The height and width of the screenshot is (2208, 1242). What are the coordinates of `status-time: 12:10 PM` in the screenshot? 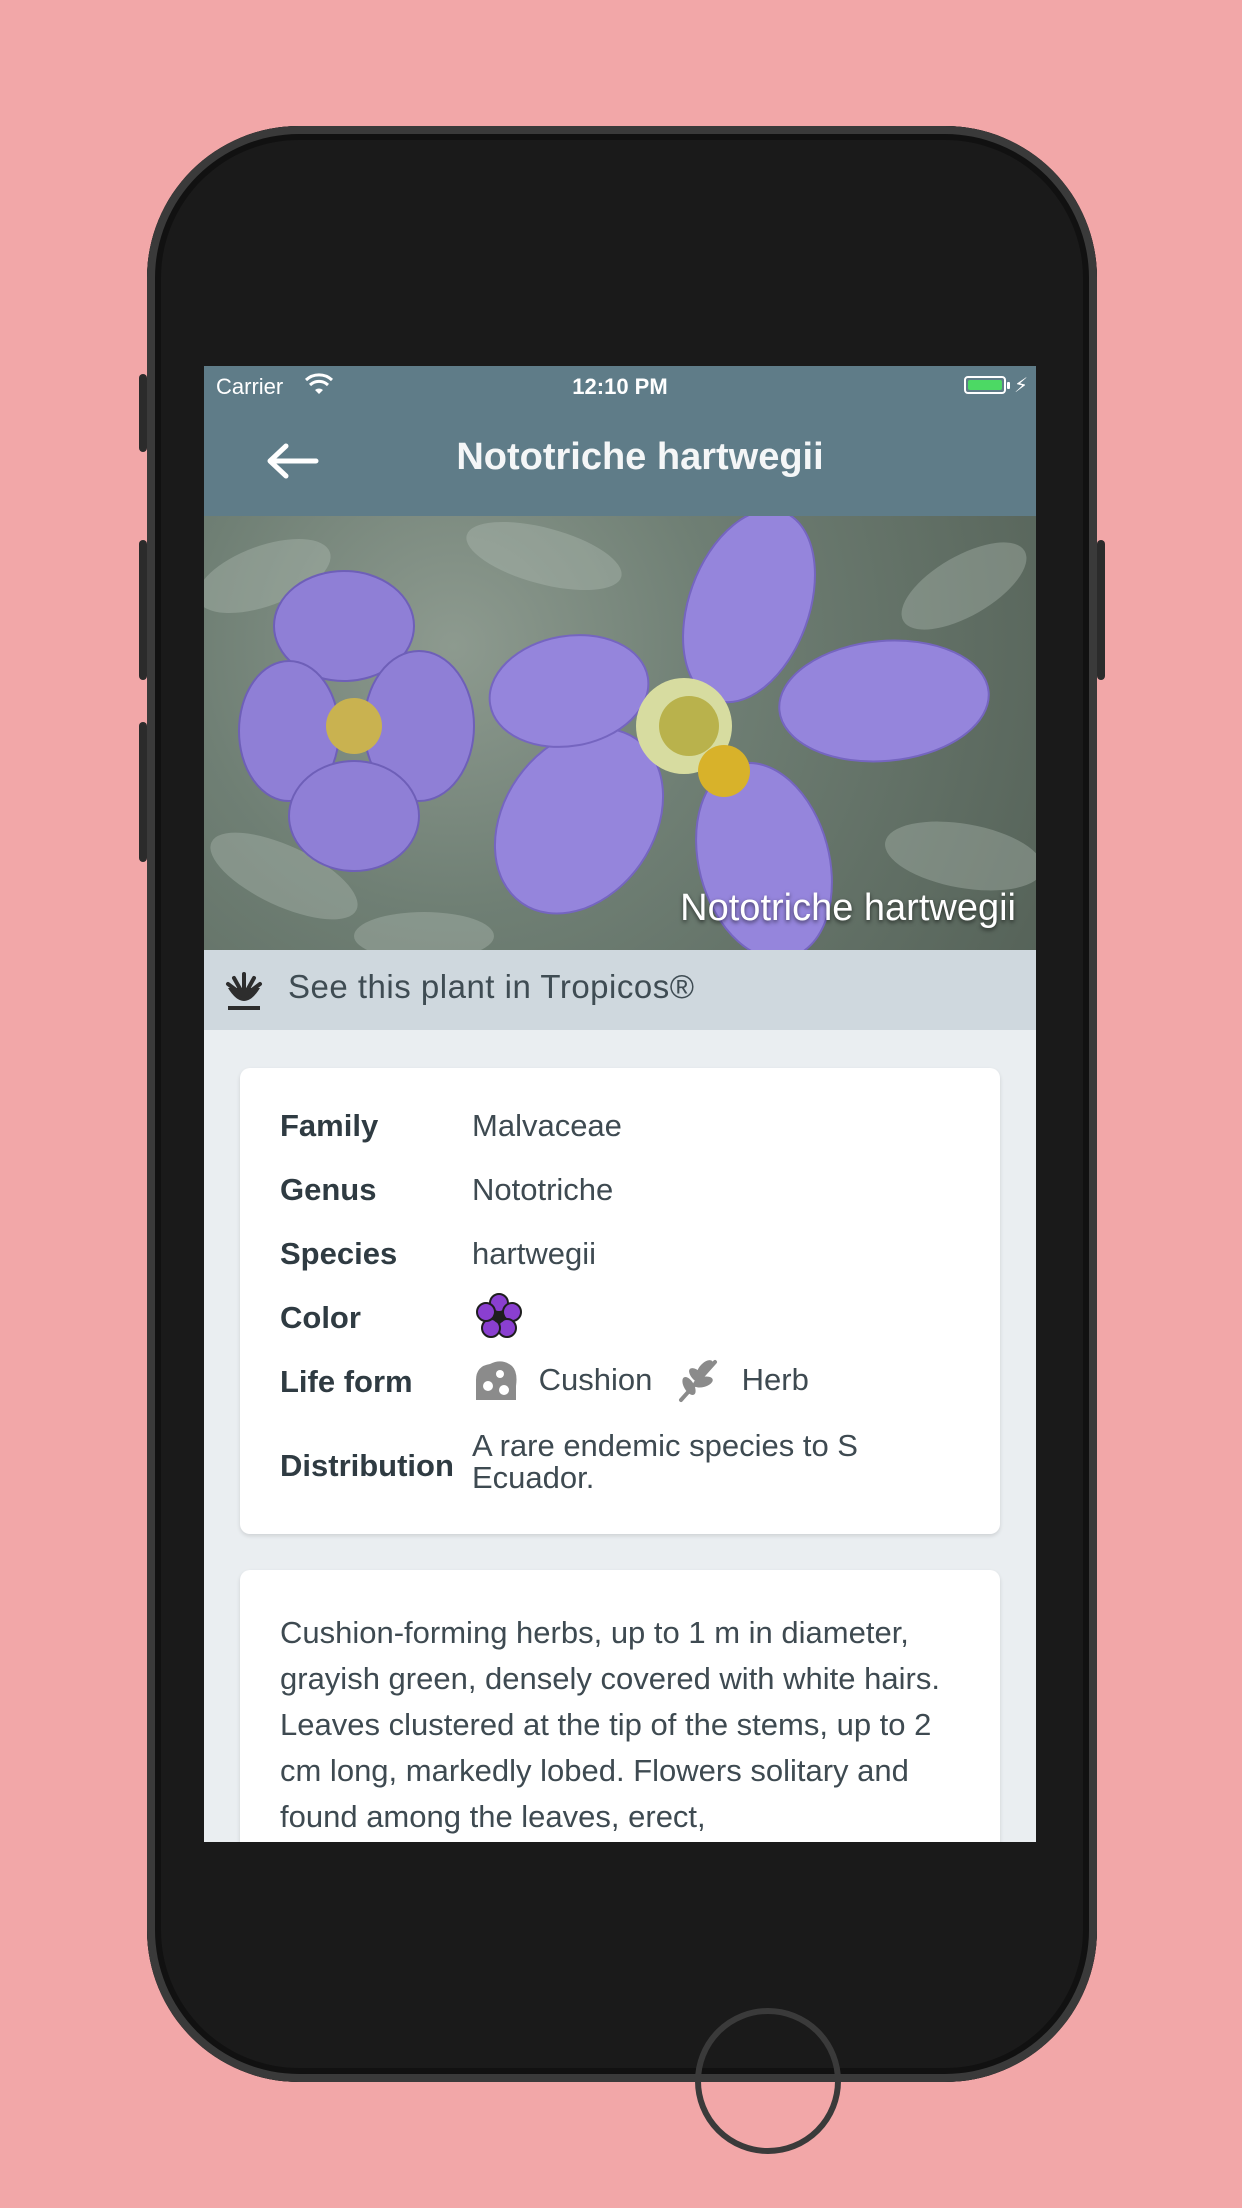 It's located at (620, 386).